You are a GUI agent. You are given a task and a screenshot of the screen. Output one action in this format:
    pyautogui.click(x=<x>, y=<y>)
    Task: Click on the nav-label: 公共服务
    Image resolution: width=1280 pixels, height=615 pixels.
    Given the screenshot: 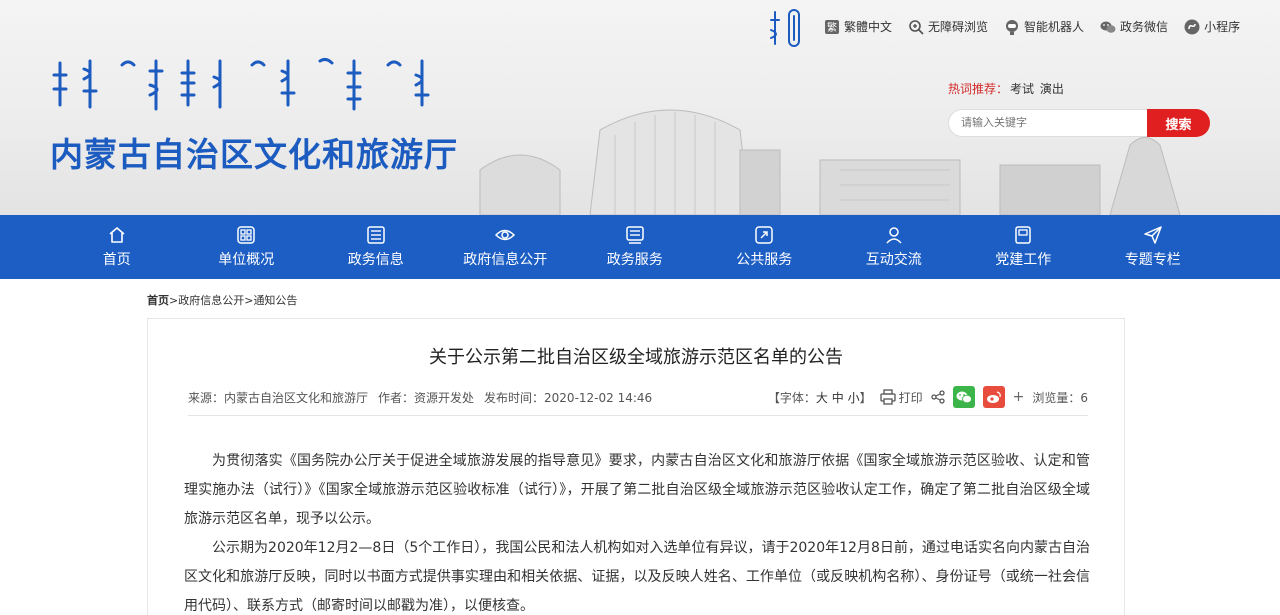 What is the action you would take?
    pyautogui.click(x=764, y=260)
    